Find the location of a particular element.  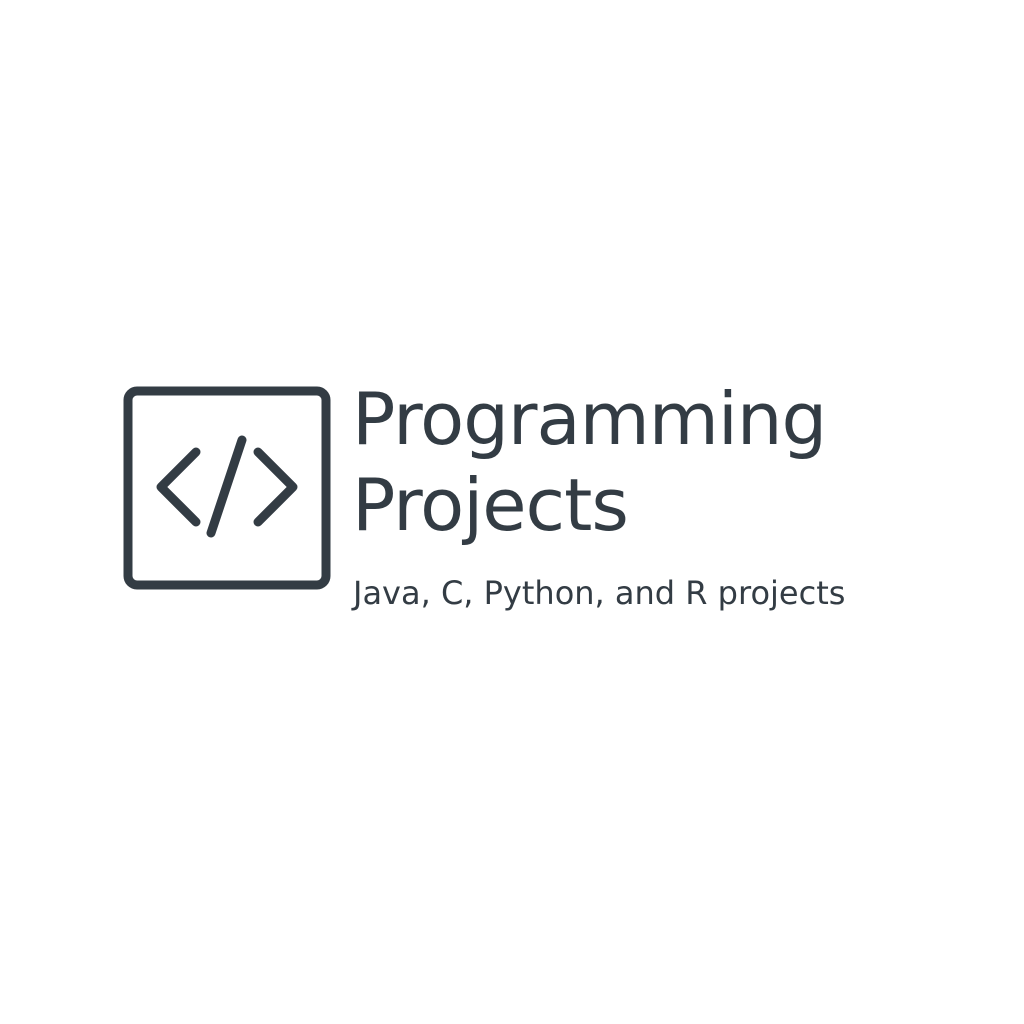

title-line-2: Projects is located at coordinates (490, 505).